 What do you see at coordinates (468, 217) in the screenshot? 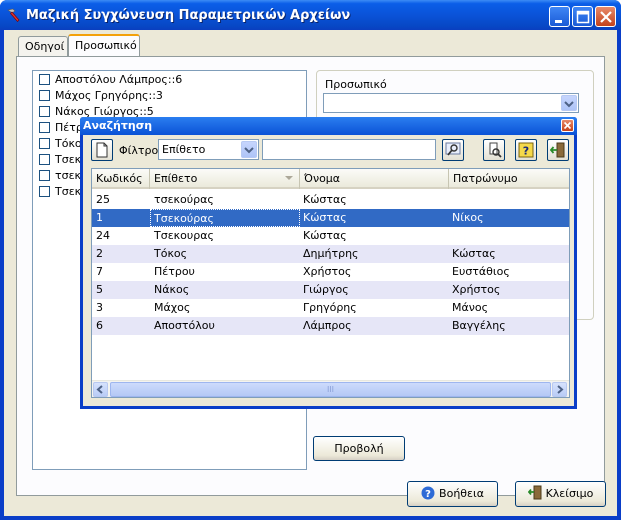
I see `cell-patronymic: Νίκος` at bounding box center [468, 217].